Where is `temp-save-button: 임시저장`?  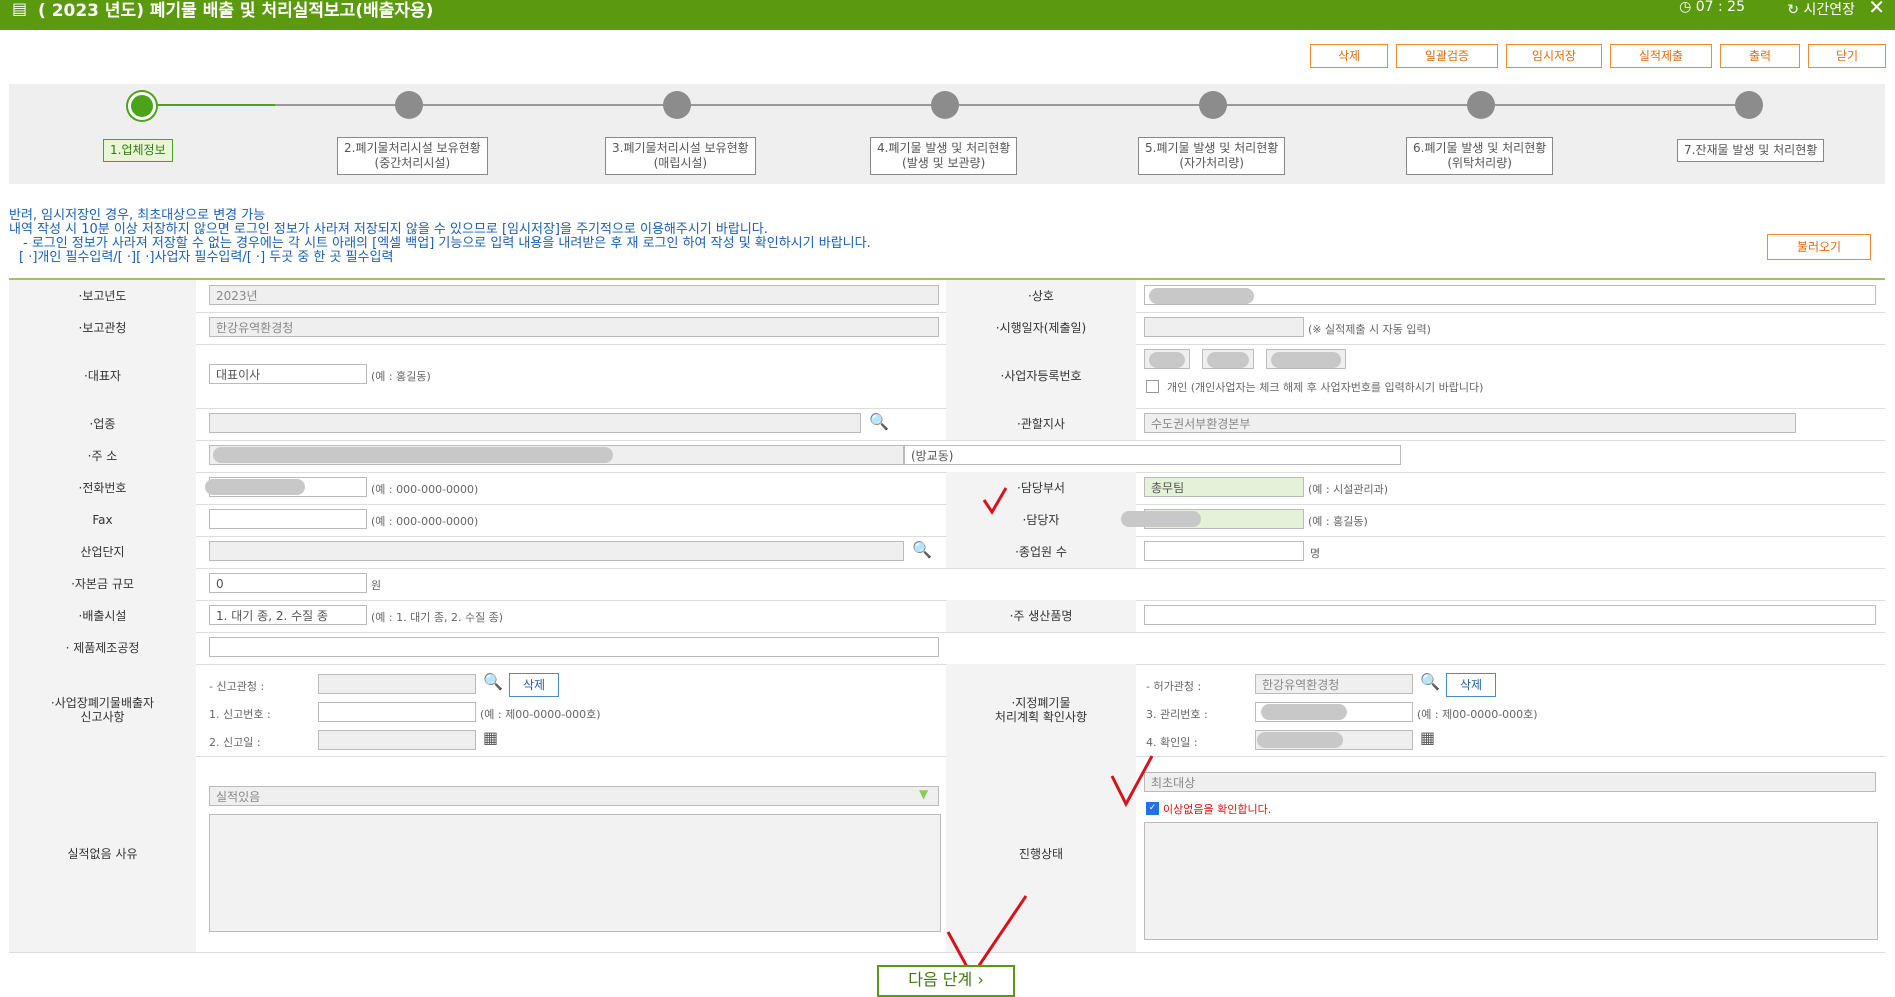 temp-save-button: 임시저장 is located at coordinates (1554, 56).